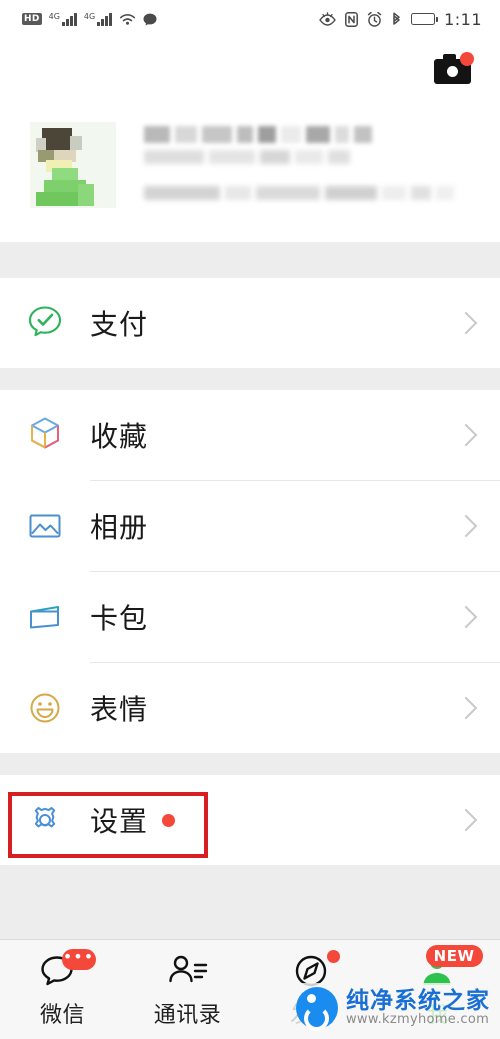 The width and height of the screenshot is (500, 1039). Describe the element at coordinates (119, 821) in the screenshot. I see `settings-text: 设置` at that location.